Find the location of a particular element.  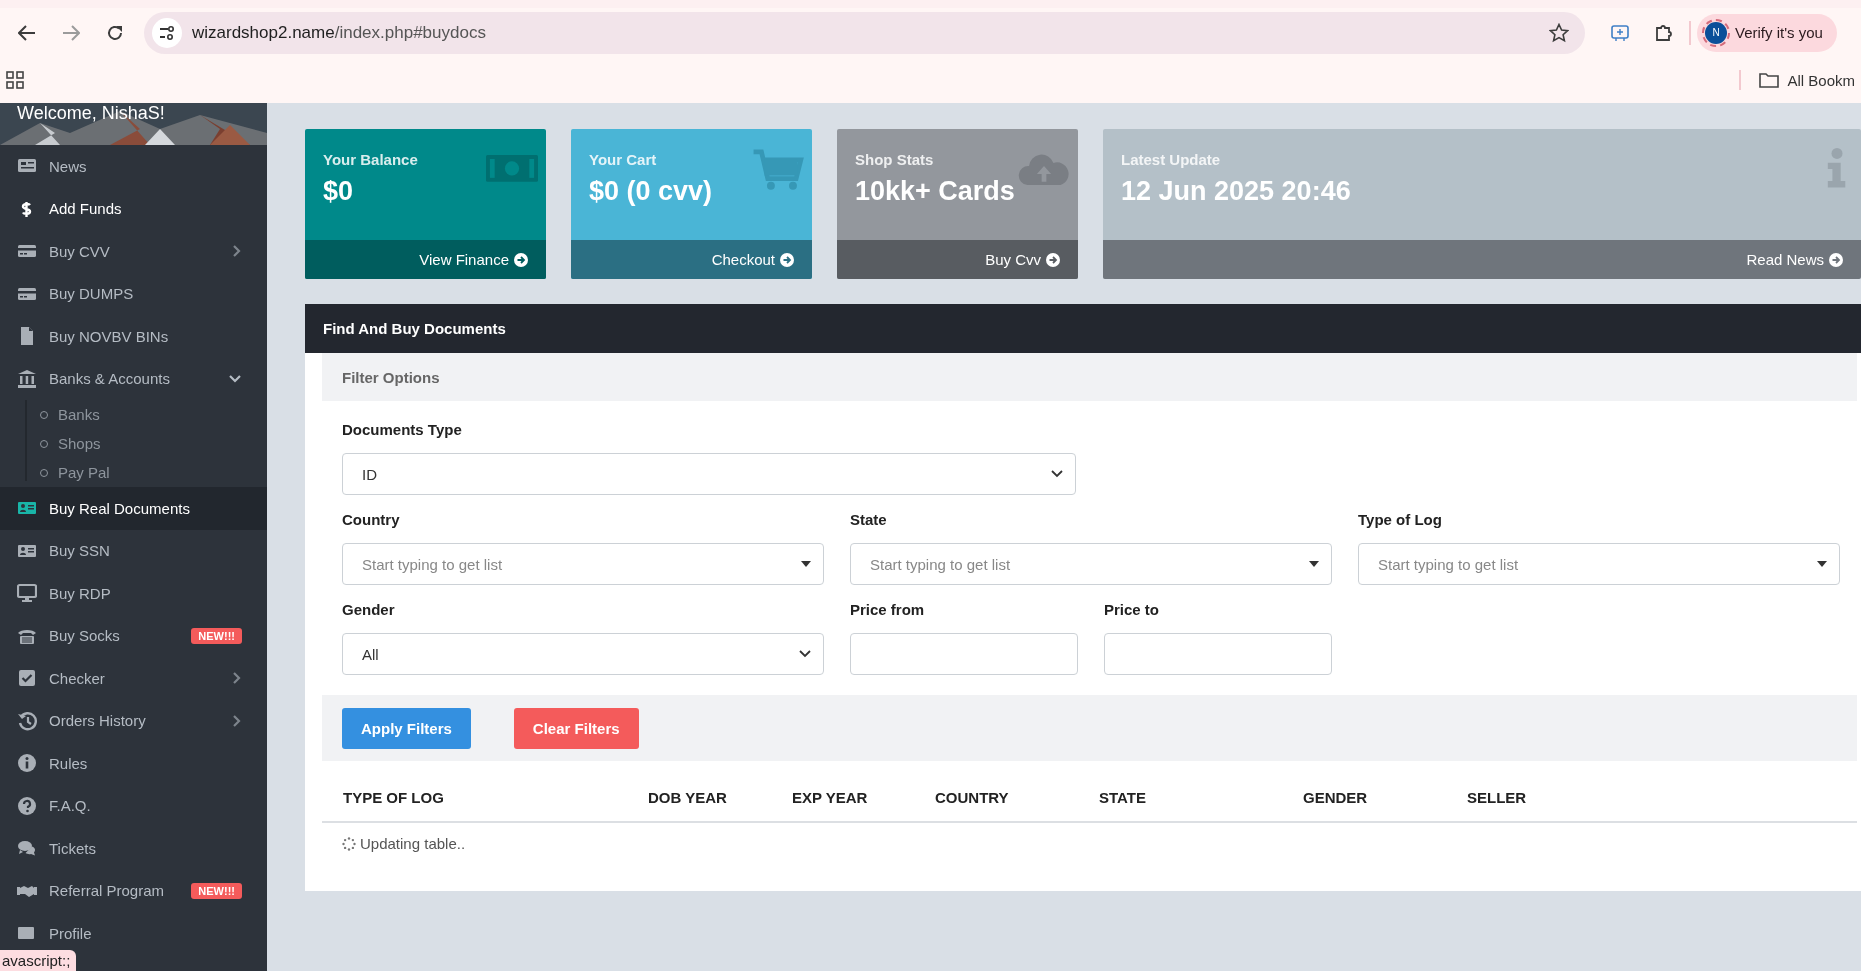

card-value: $0 (0 cvv) is located at coordinates (651, 191).